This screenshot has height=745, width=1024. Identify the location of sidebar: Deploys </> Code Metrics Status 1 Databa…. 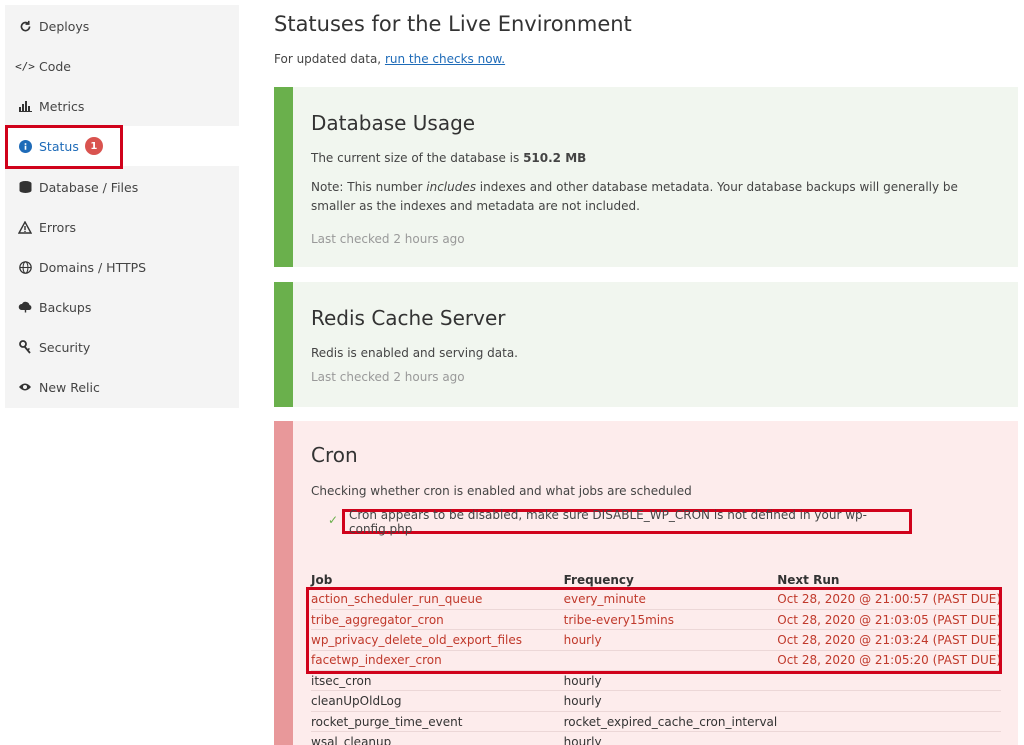
(122, 206).